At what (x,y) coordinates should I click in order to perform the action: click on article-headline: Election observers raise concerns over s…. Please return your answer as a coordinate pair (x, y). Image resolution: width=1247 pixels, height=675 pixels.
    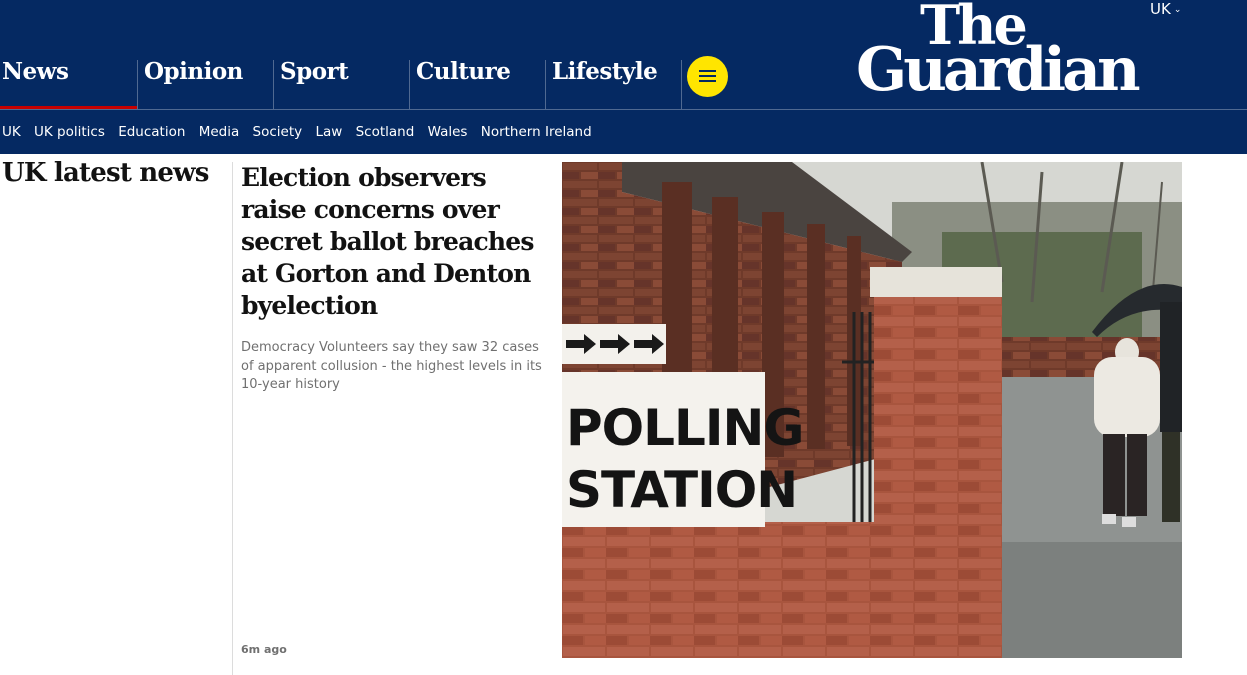
    Looking at the image, I should click on (396, 242).